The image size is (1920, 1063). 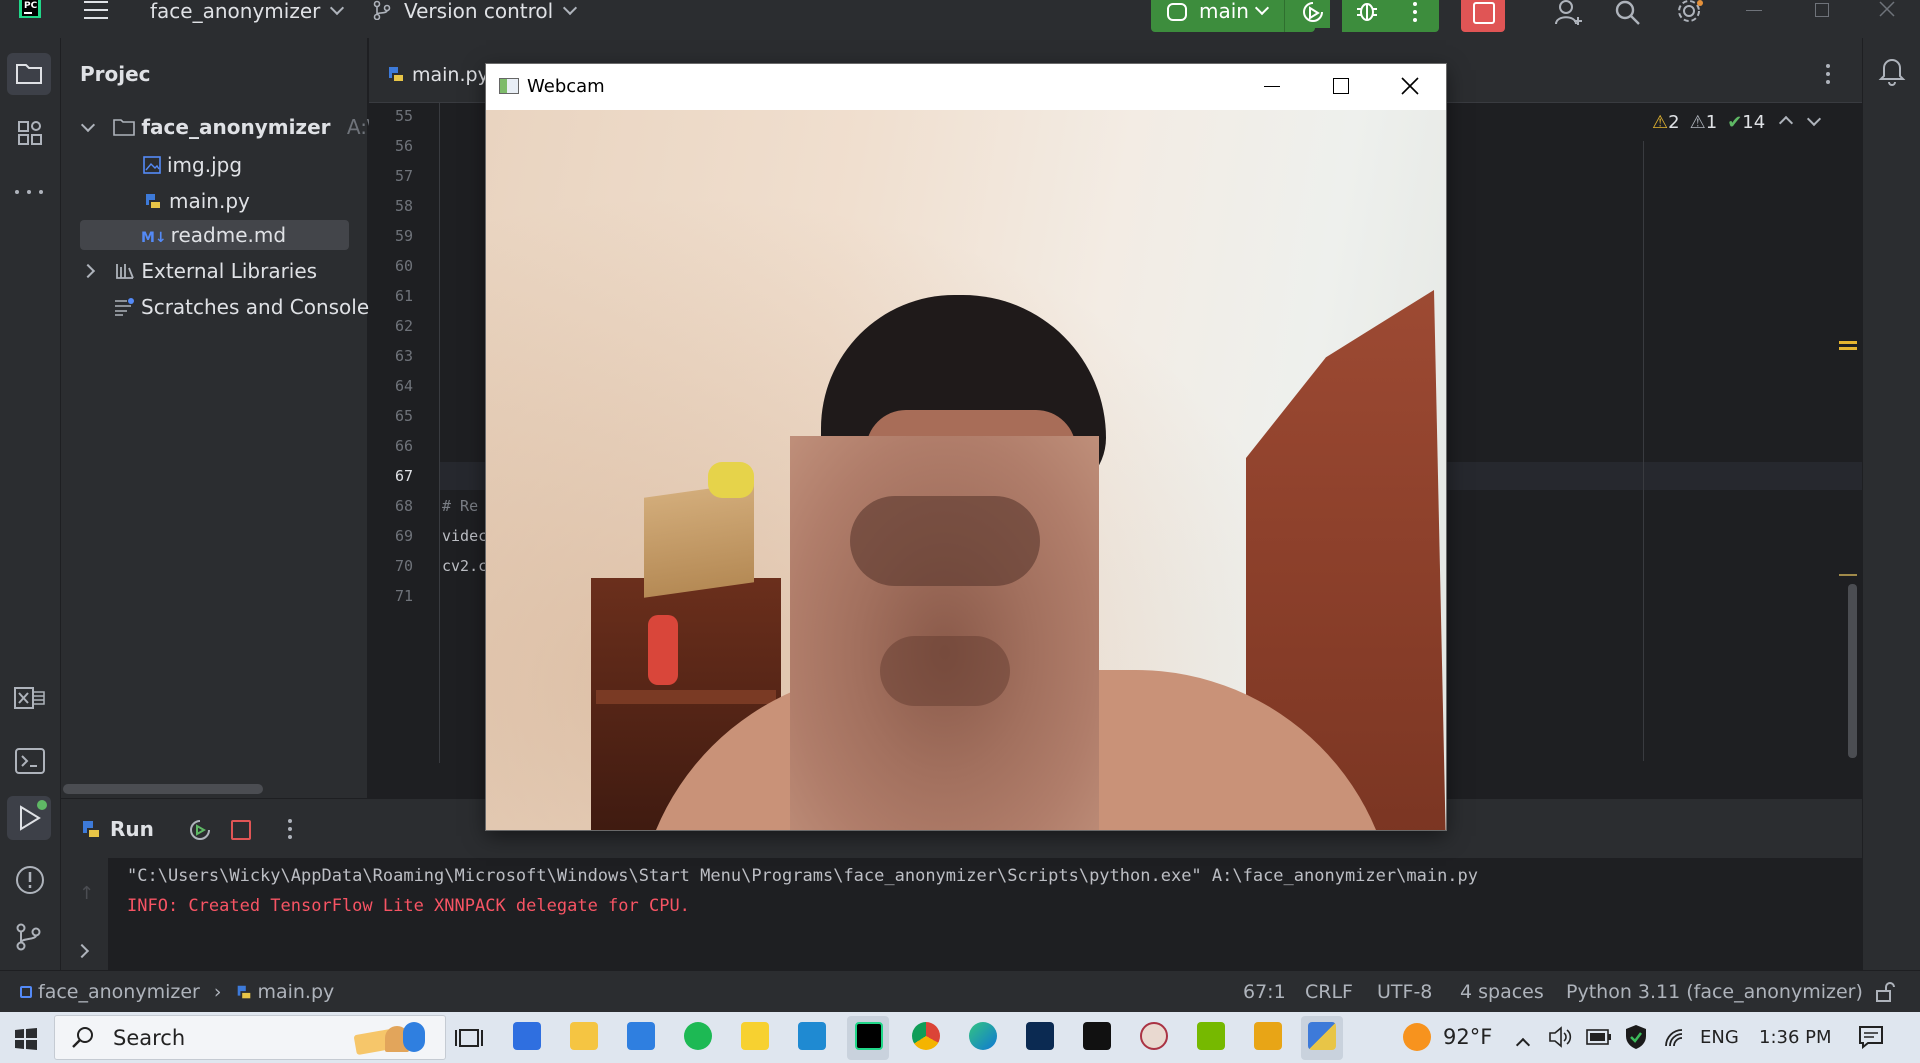 What do you see at coordinates (641, 1036) in the screenshot?
I see `taskbar-mail-icon` at bounding box center [641, 1036].